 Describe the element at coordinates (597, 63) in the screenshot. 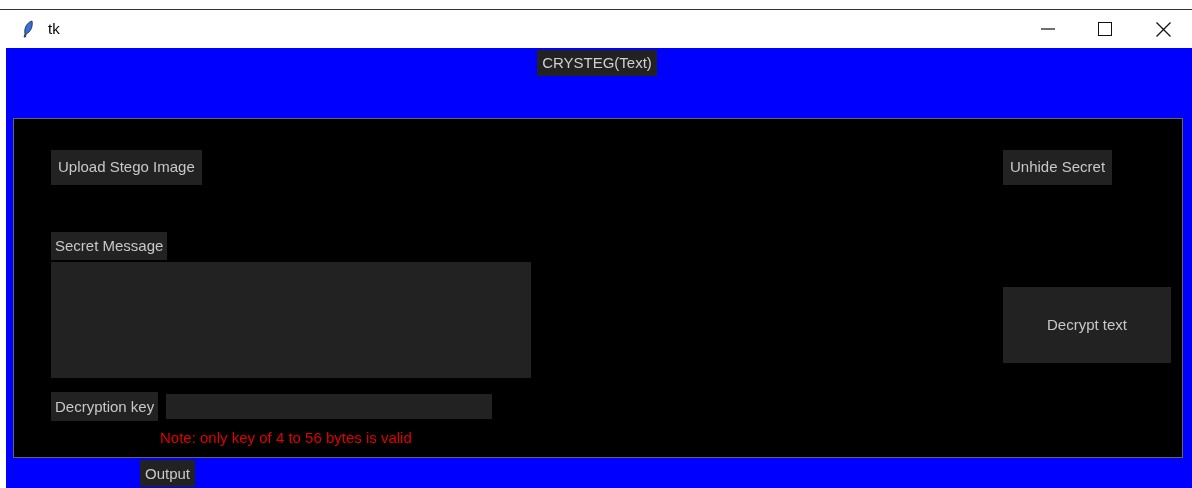

I see `app-title: CRYSTEG(Text)` at that location.